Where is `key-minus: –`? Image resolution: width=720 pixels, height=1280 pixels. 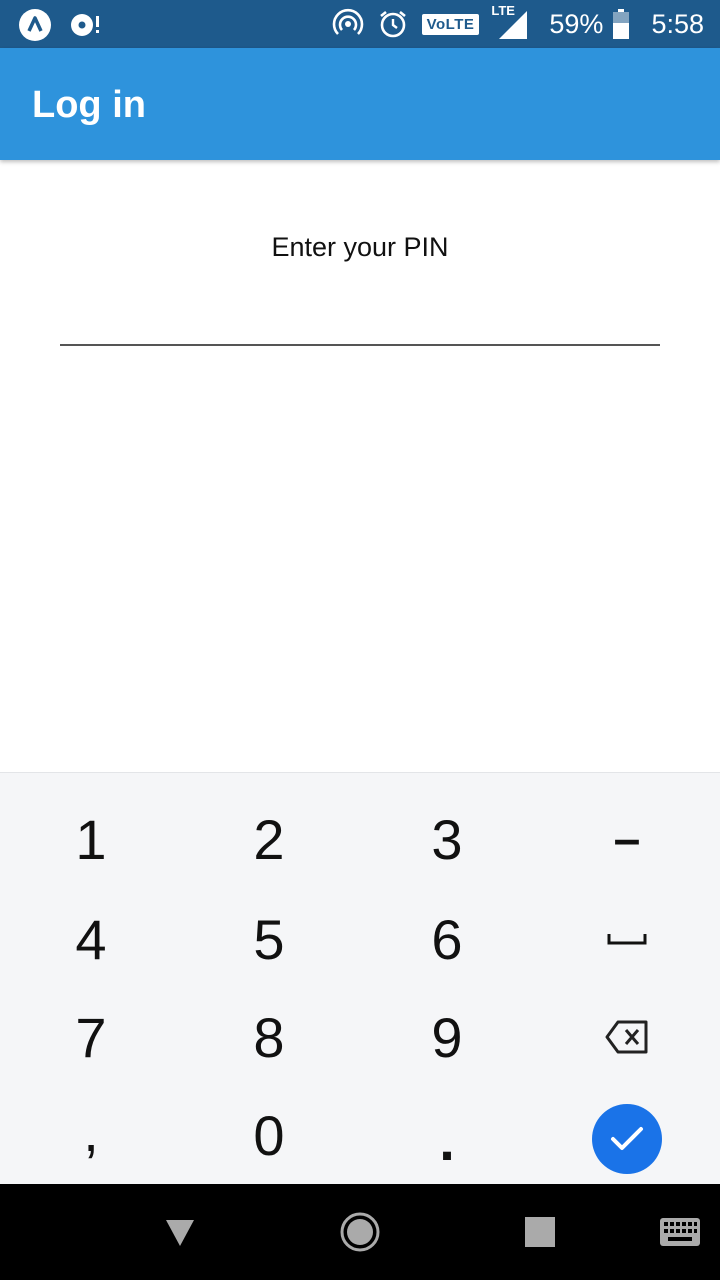
key-minus: – is located at coordinates (627, 839).